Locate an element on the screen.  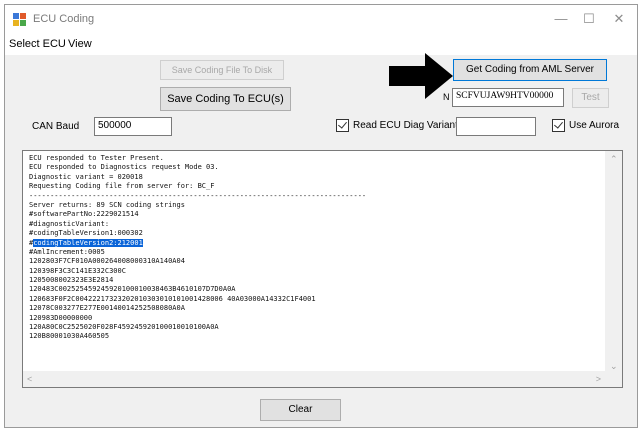
app-icon is located at coordinates (20, 19).